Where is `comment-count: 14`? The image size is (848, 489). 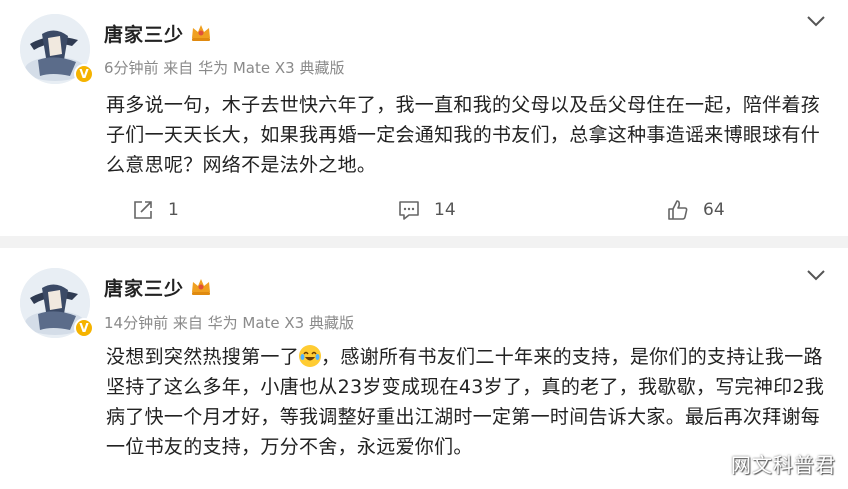 comment-count: 14 is located at coordinates (445, 210).